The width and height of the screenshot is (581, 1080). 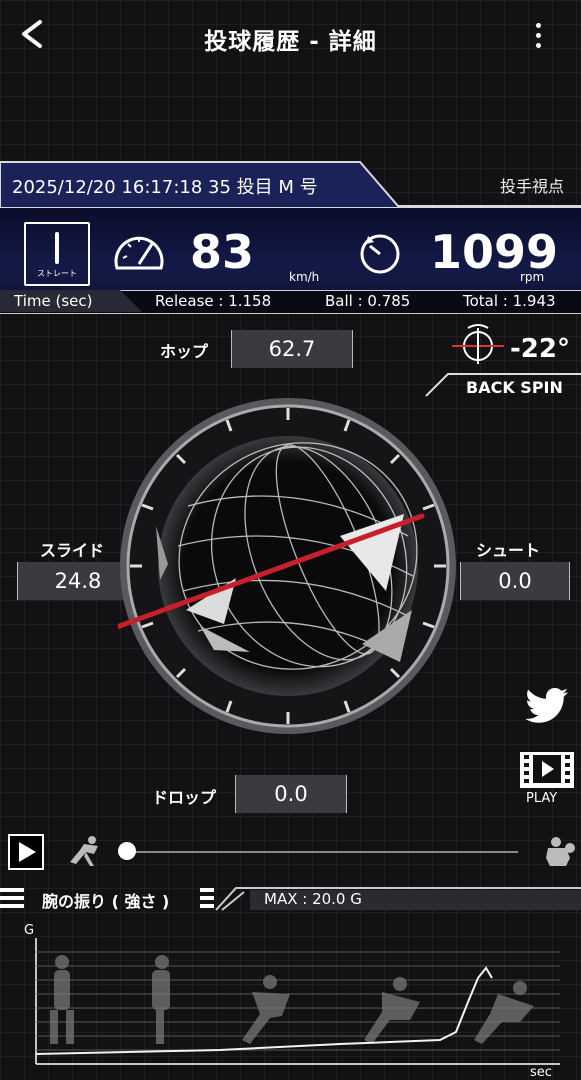 I want to click on hop-value: 62.7, so click(x=292, y=349).